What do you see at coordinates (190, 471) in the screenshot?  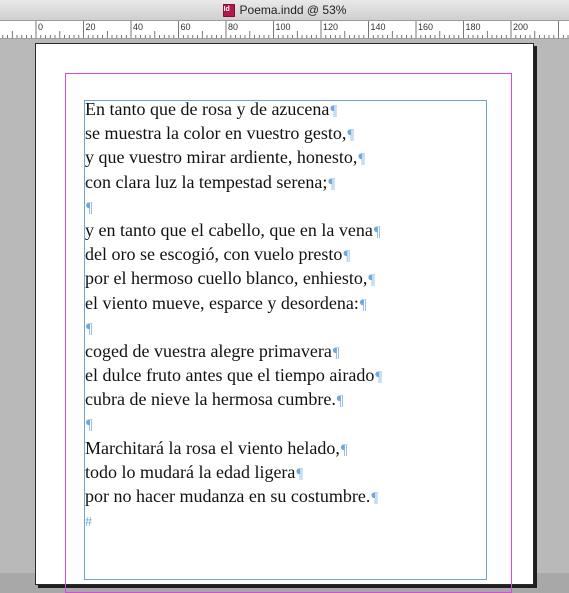 I see `poem-line-text: todo lo mudará la edad ligera` at bounding box center [190, 471].